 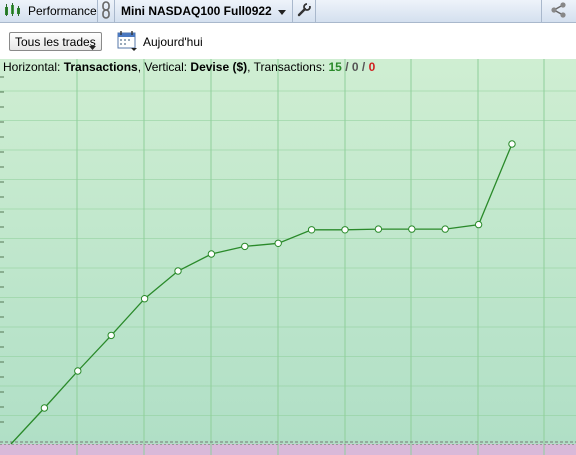 I want to click on dropdown-arrow-icon, so click(x=92, y=46).